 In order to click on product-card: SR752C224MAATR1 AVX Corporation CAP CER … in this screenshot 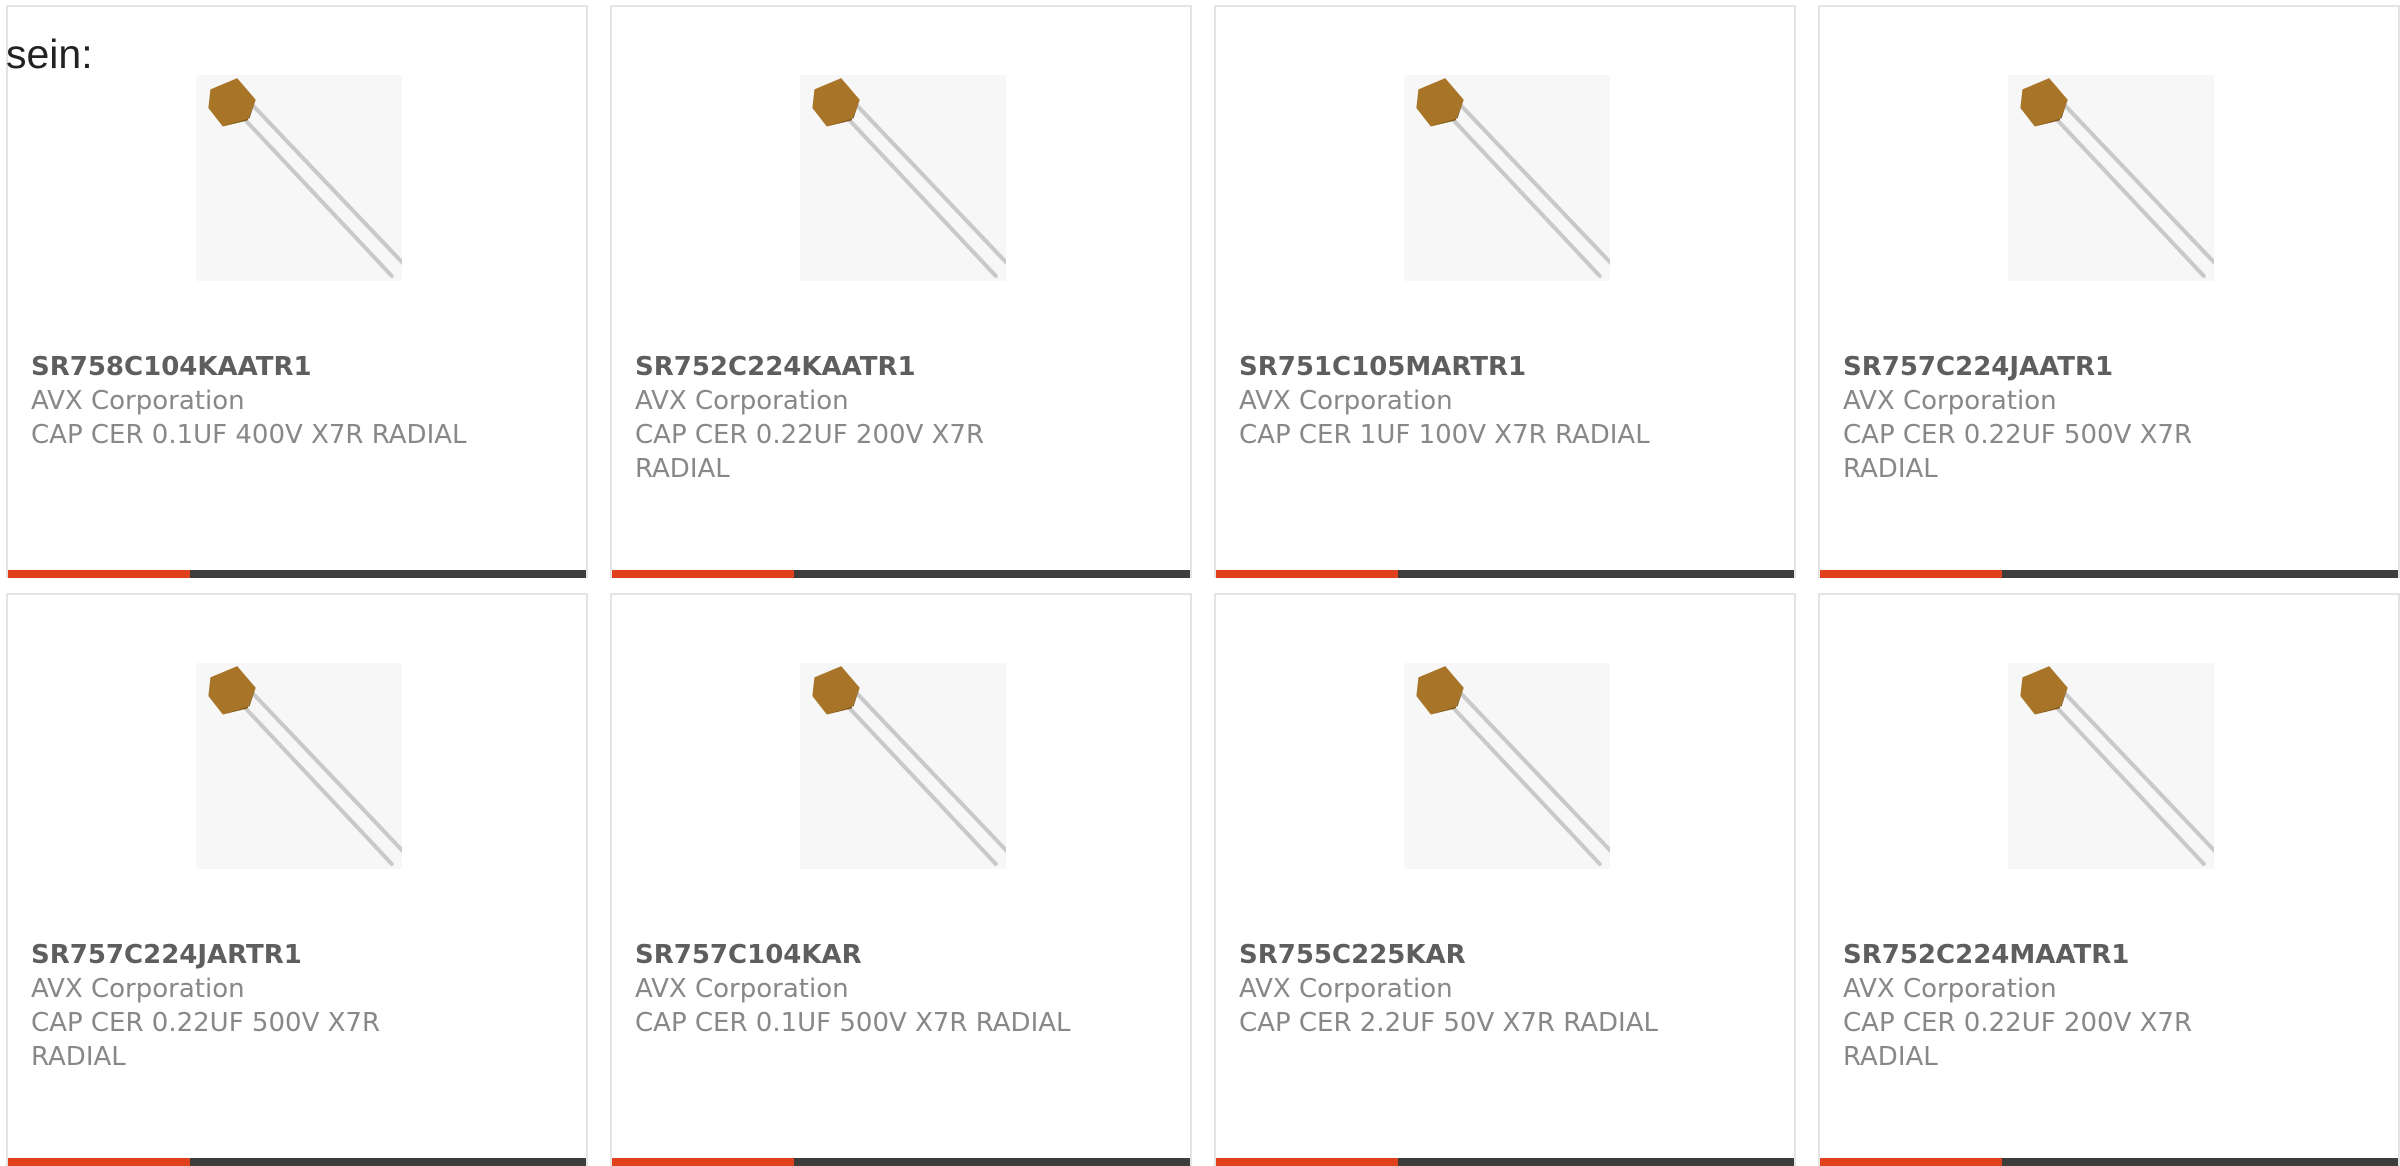, I will do `click(2109, 879)`.